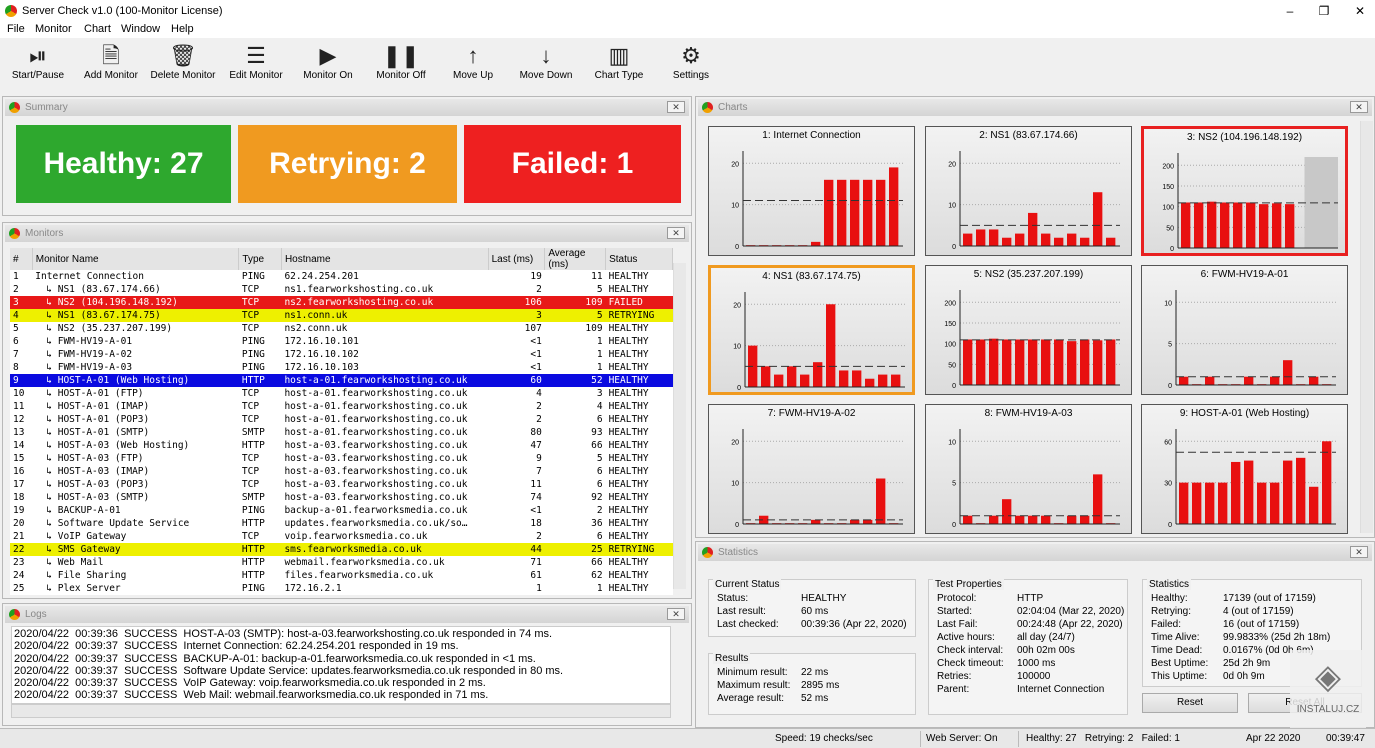  I want to click on move-up-button: ↑ Move Up, so click(473, 66).